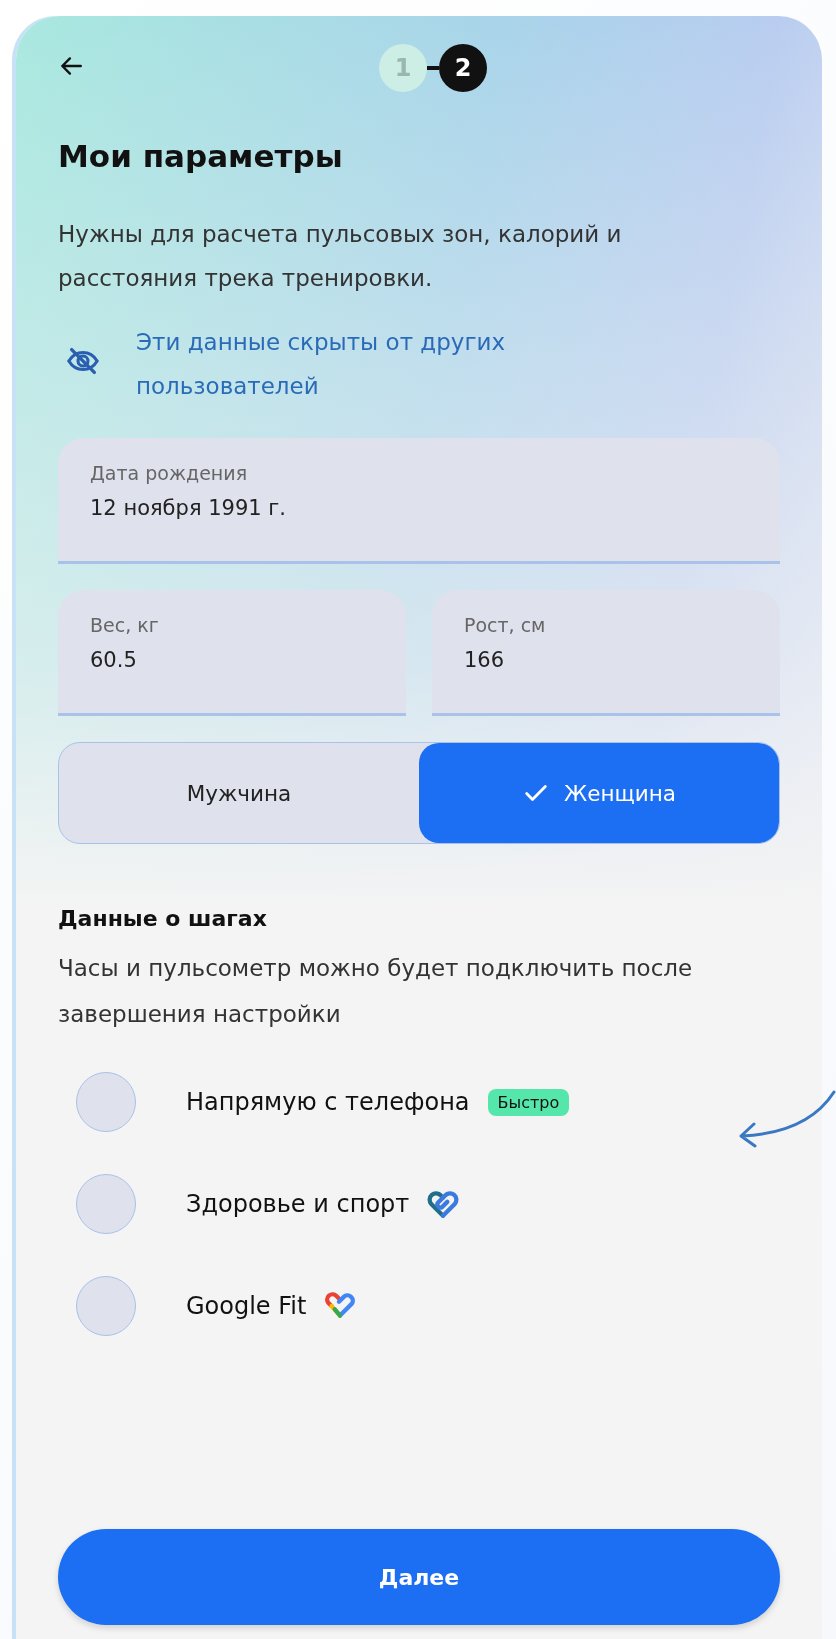 The height and width of the screenshot is (1639, 836). Describe the element at coordinates (528, 1102) in the screenshot. I see `fast-tag: Быстро` at that location.